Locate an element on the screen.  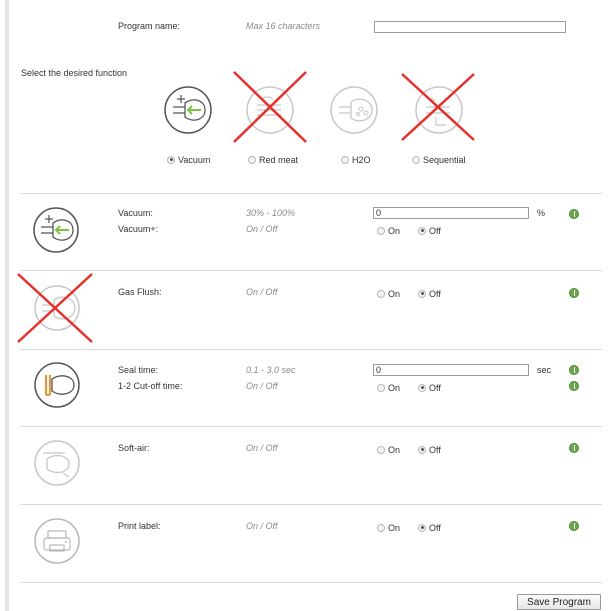
print-label-on-label: On is located at coordinates (394, 527).